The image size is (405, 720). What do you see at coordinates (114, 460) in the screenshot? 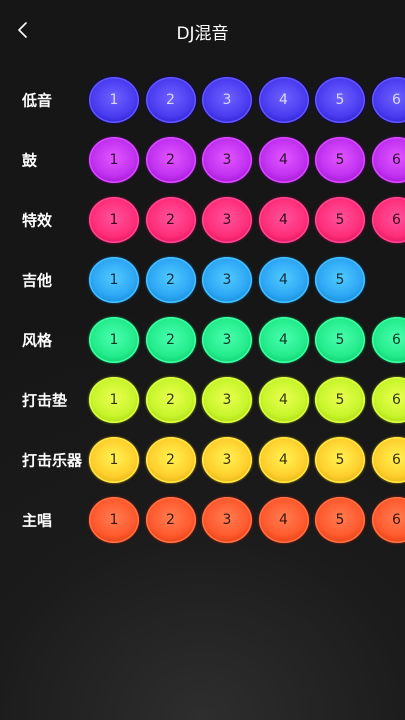
I see `pad-percussion-1: 1` at bounding box center [114, 460].